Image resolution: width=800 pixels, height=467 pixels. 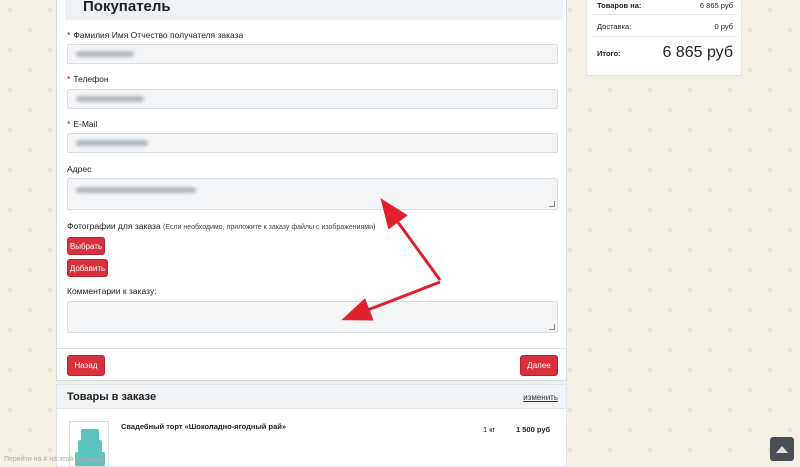 I want to click on scroll-to-top-button, so click(x=782, y=449).